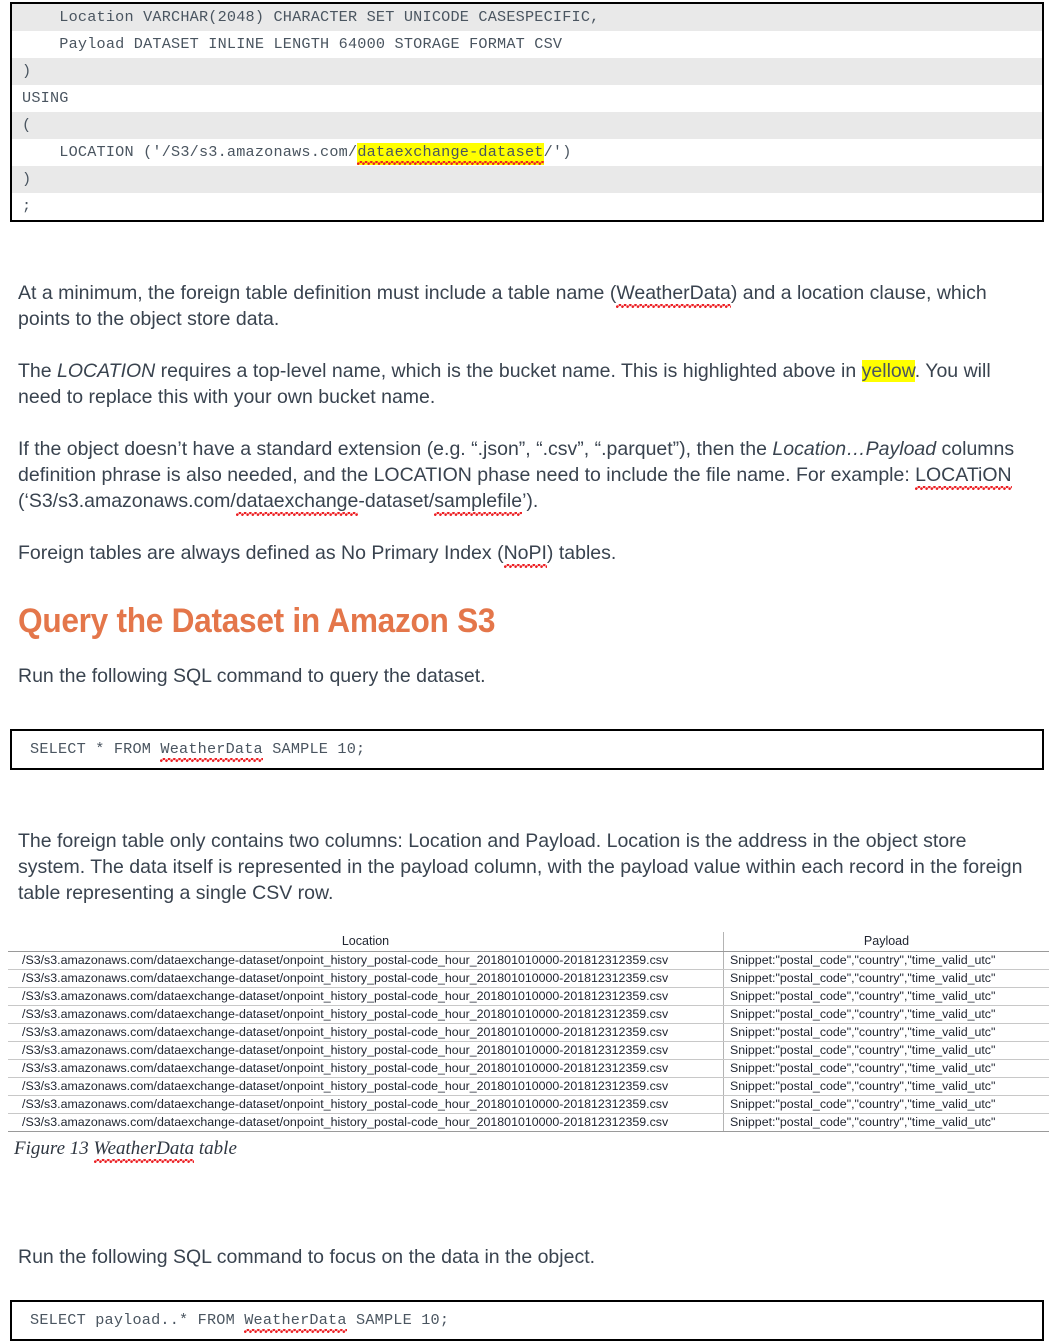 The width and height of the screenshot is (1054, 1341). Describe the element at coordinates (215, 1148) in the screenshot. I see `caption-suffix: table` at that location.